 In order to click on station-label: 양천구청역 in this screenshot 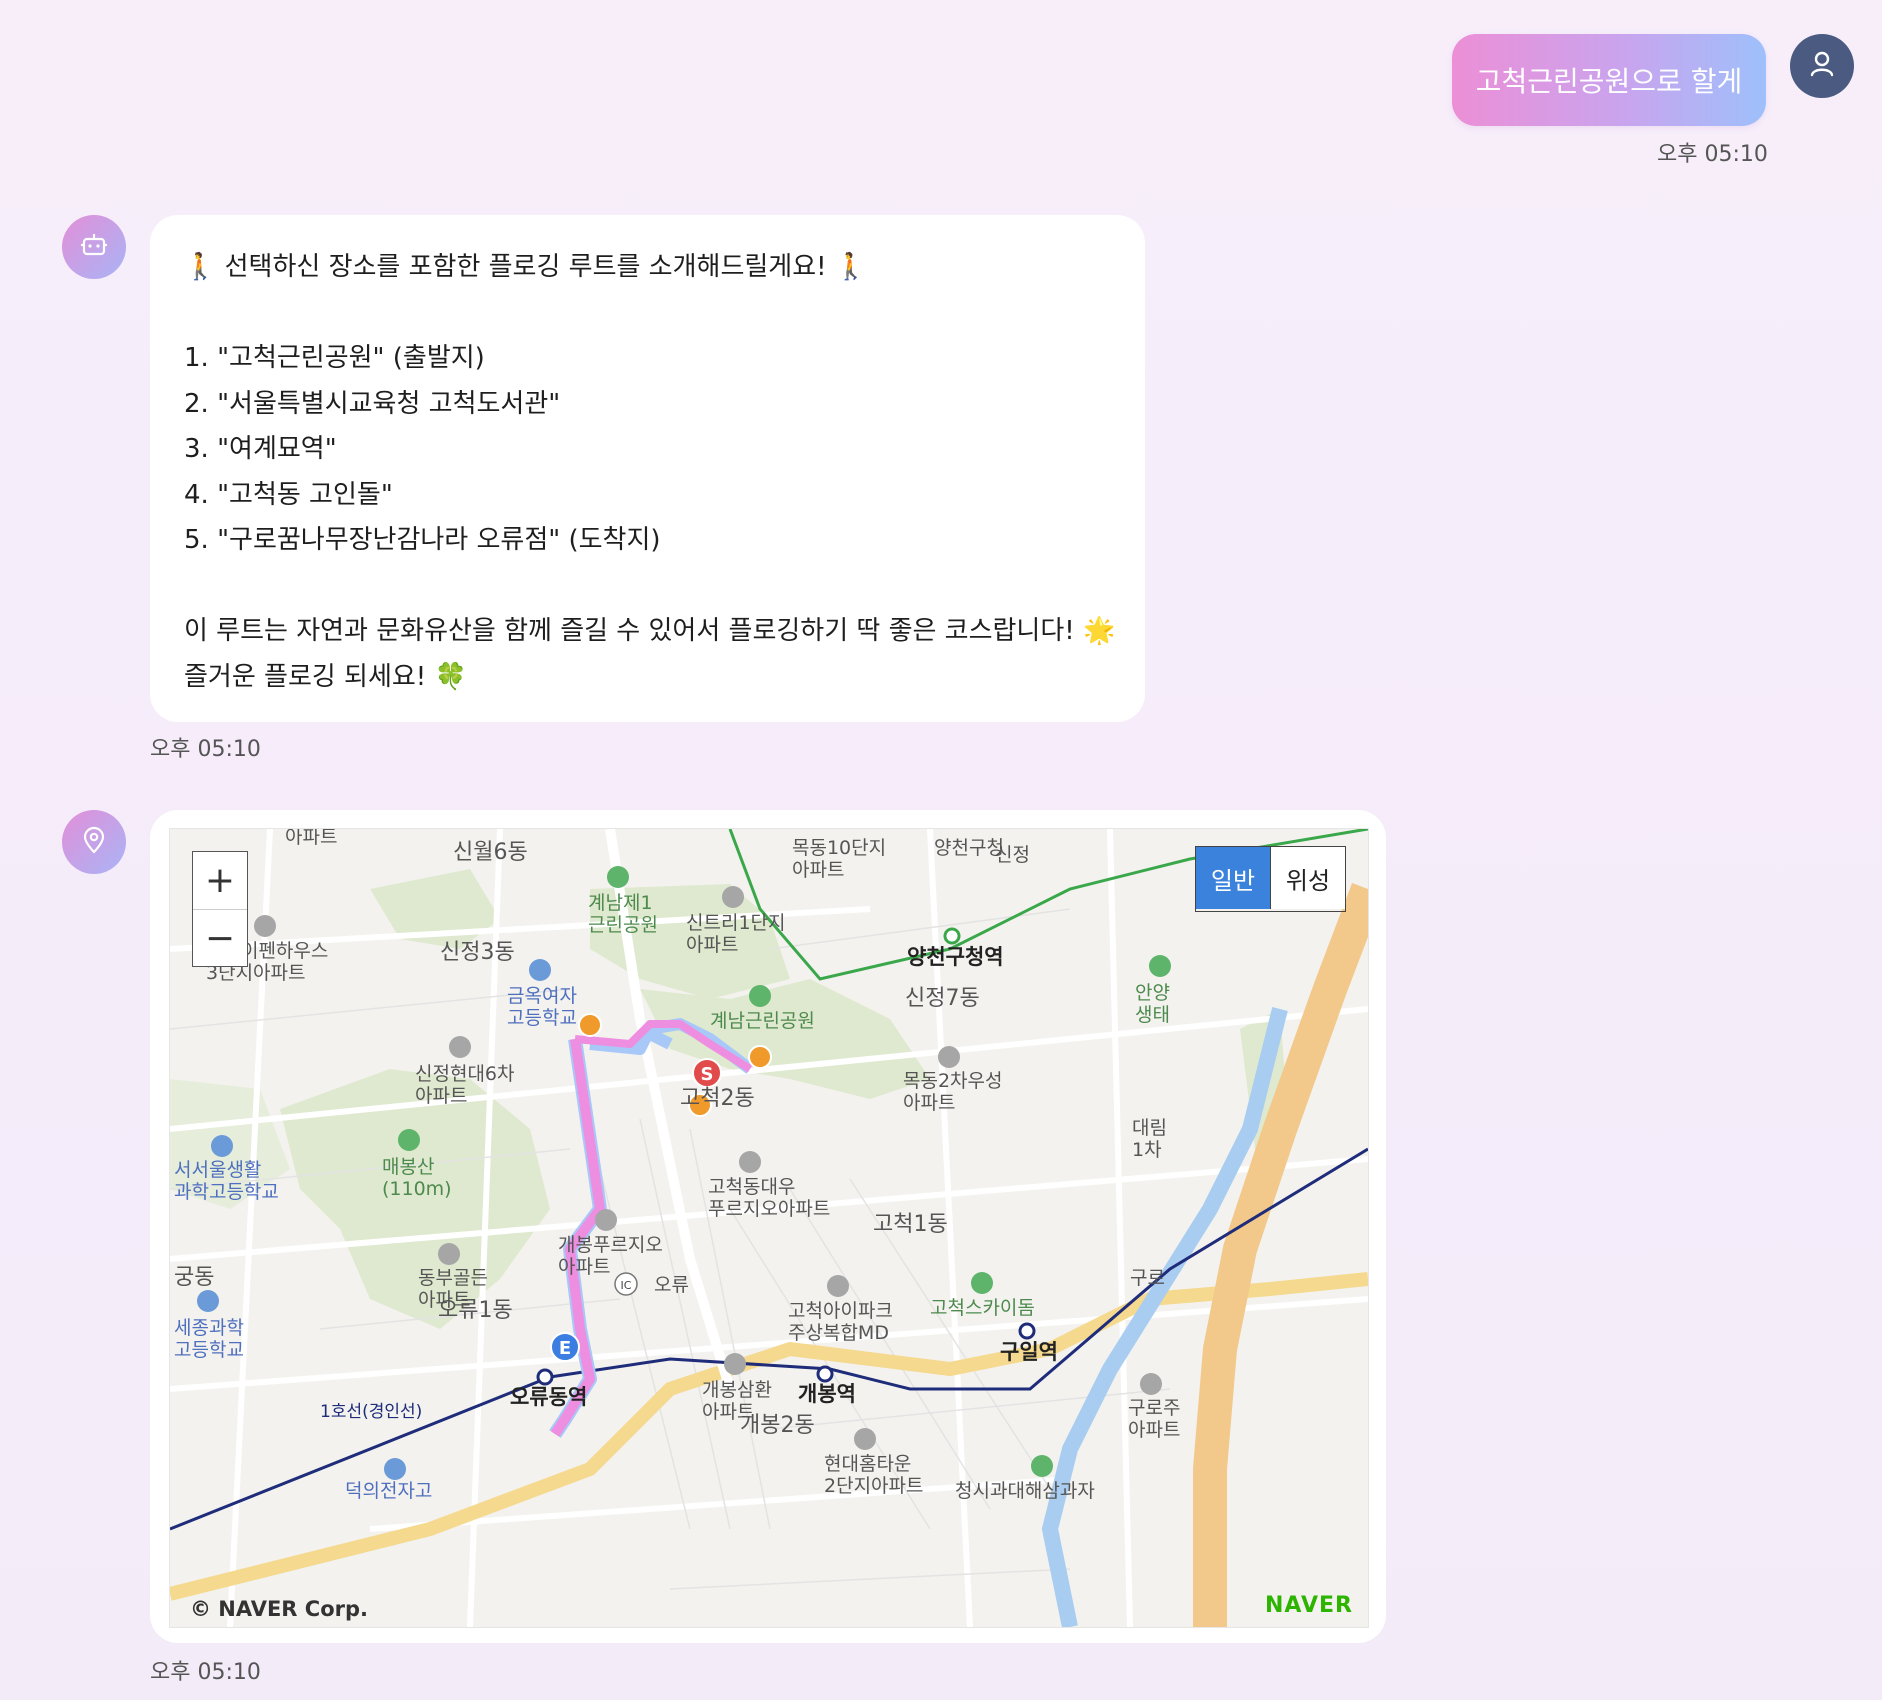, I will do `click(955, 957)`.